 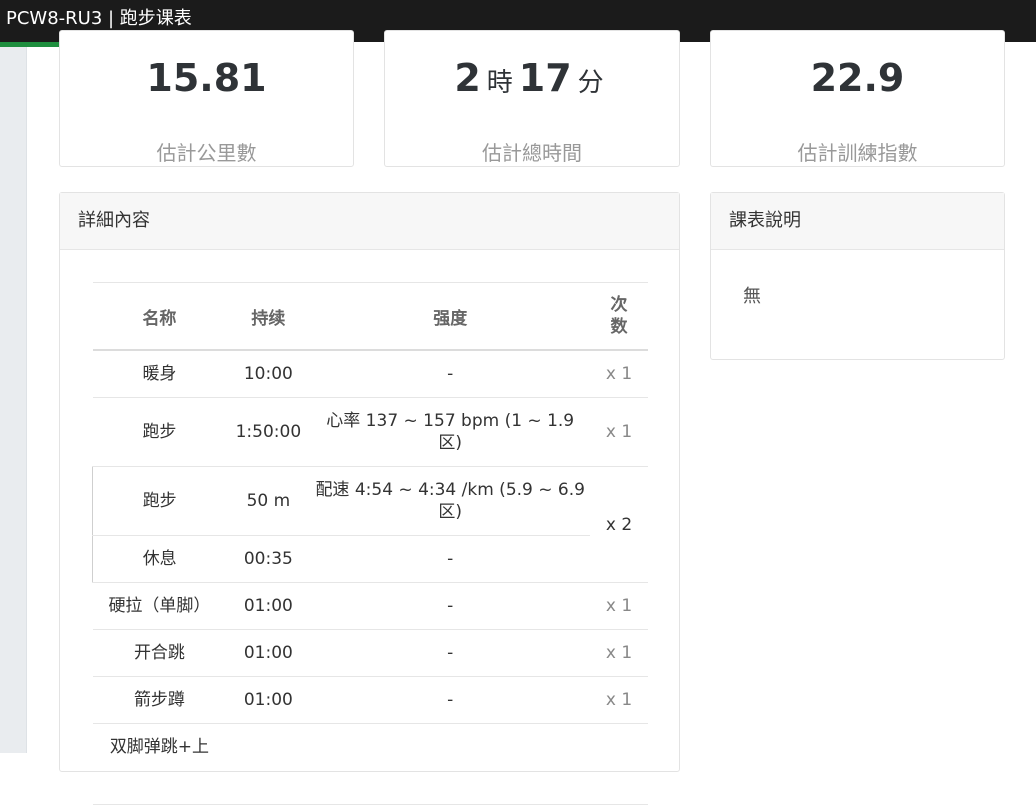 I want to click on row-duration: 50 m, so click(x=268, y=501).